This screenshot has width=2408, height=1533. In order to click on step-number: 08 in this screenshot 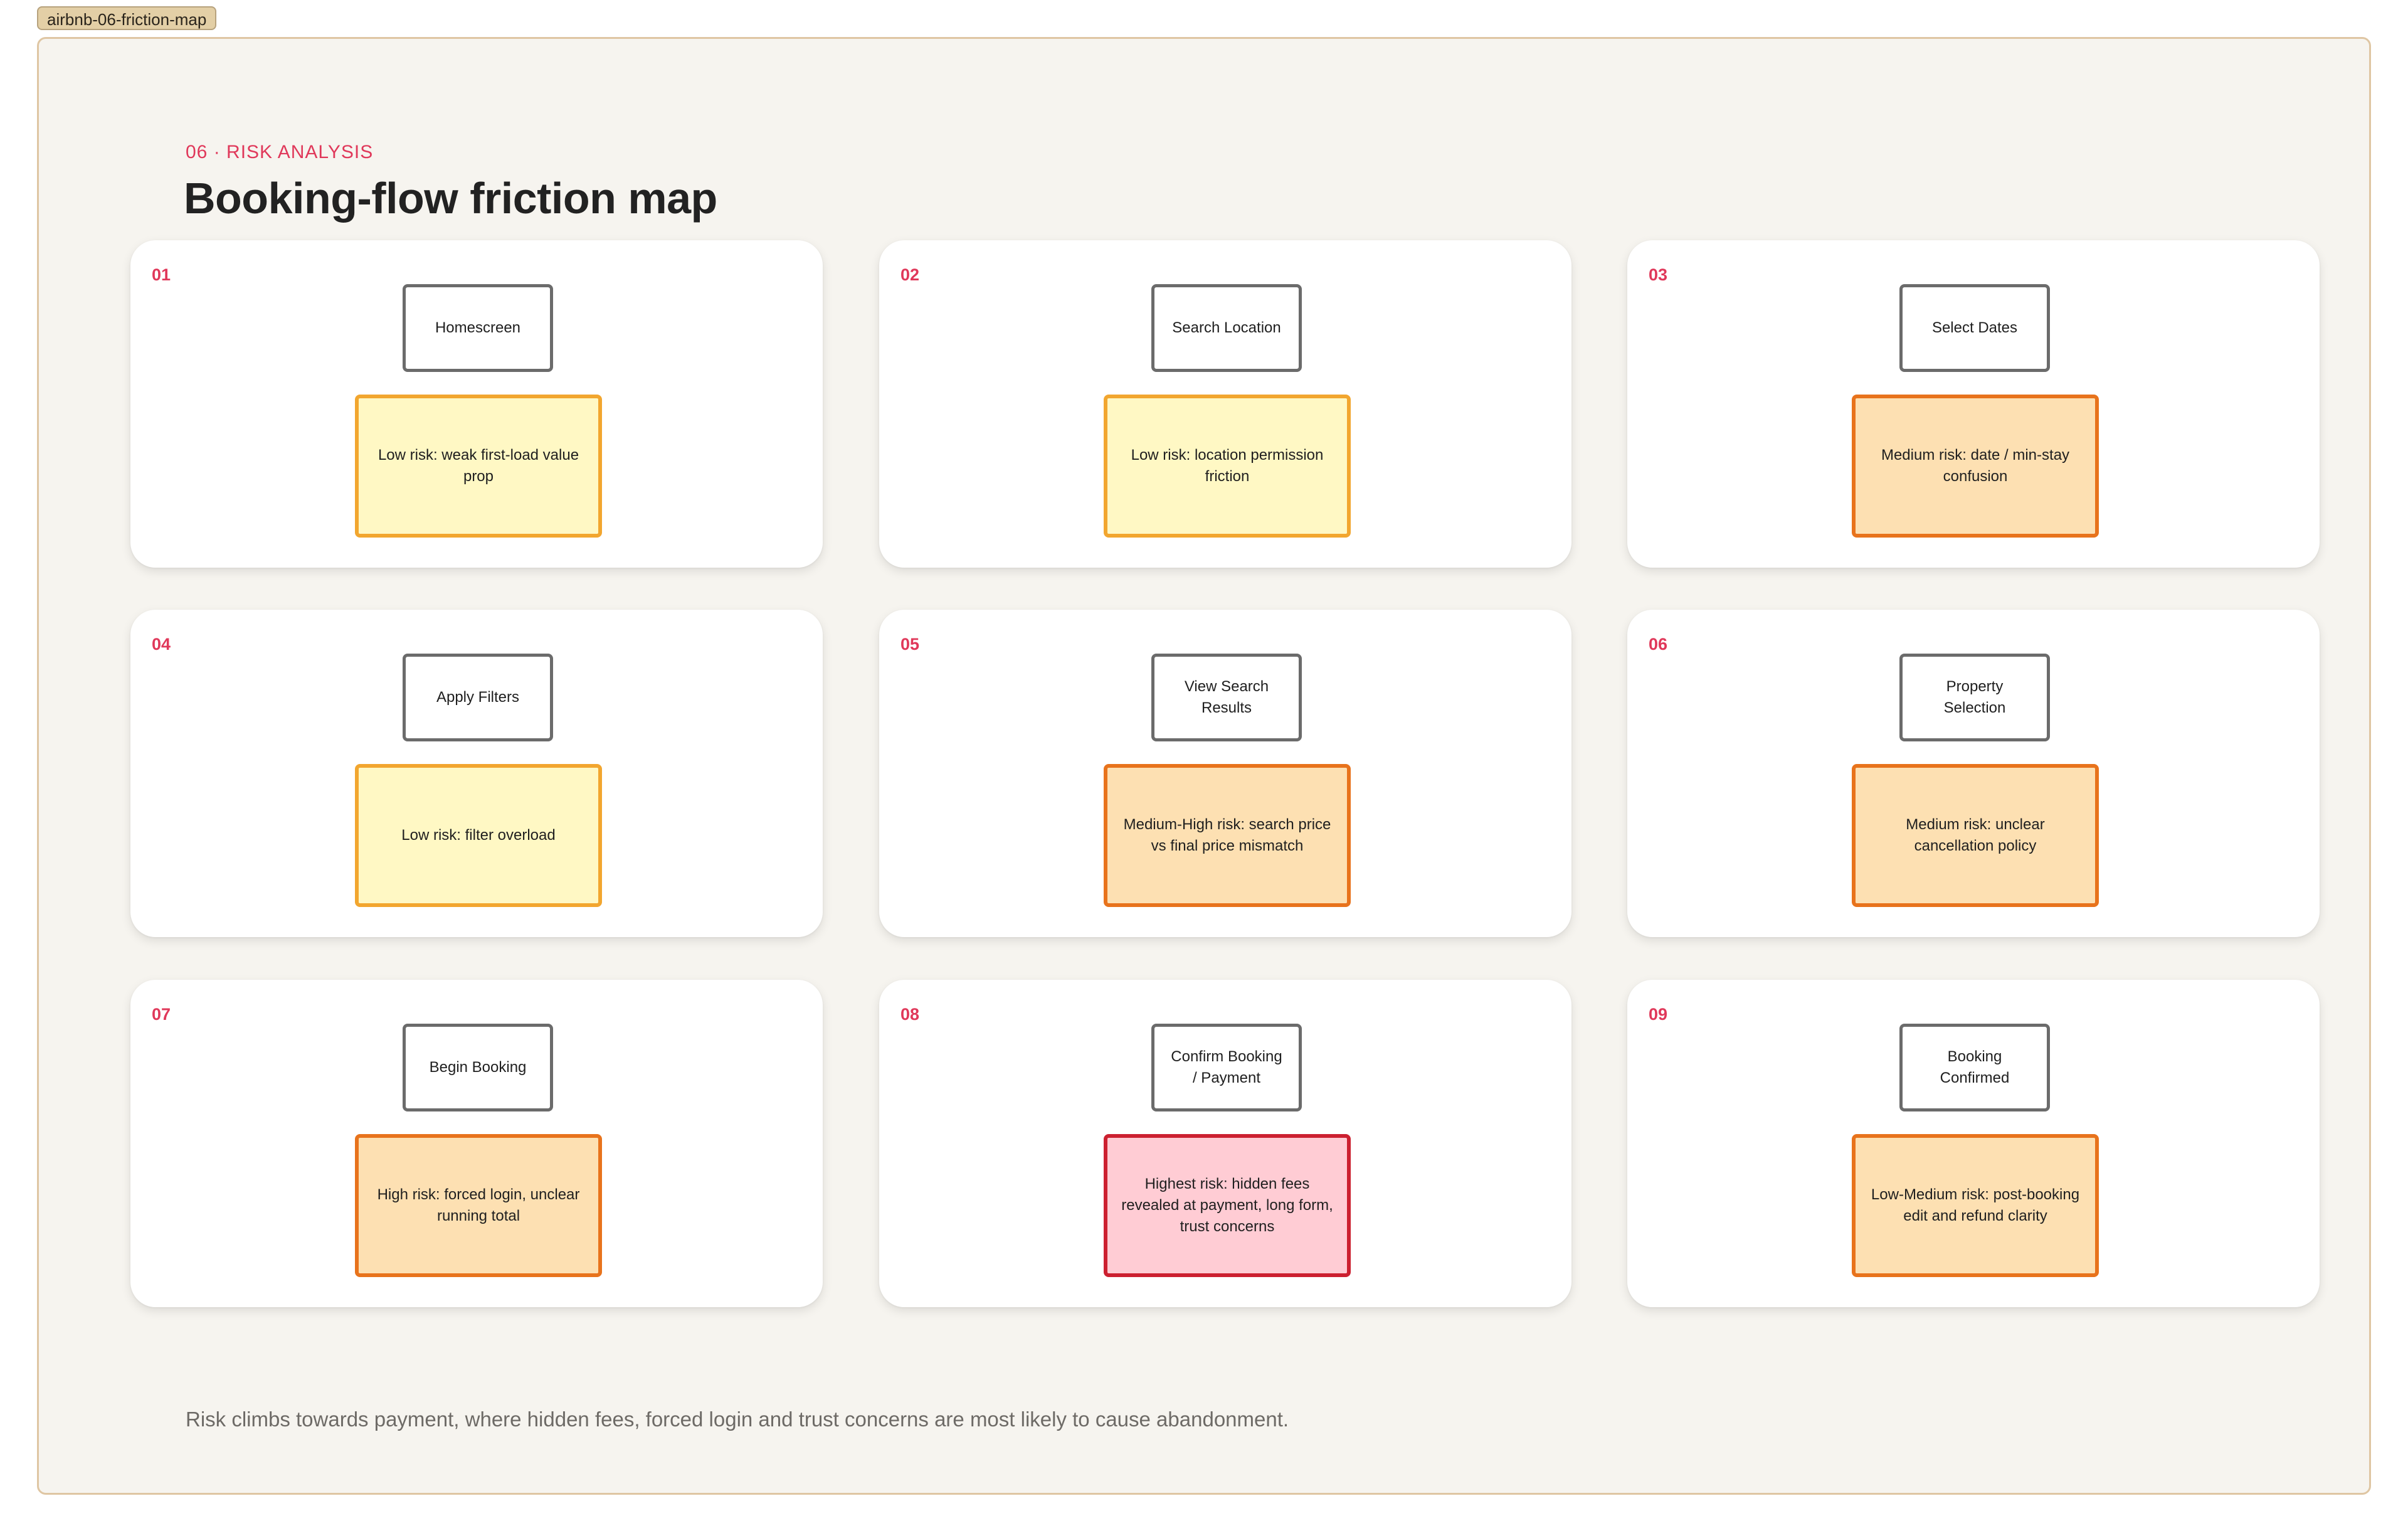, I will do `click(910, 1015)`.